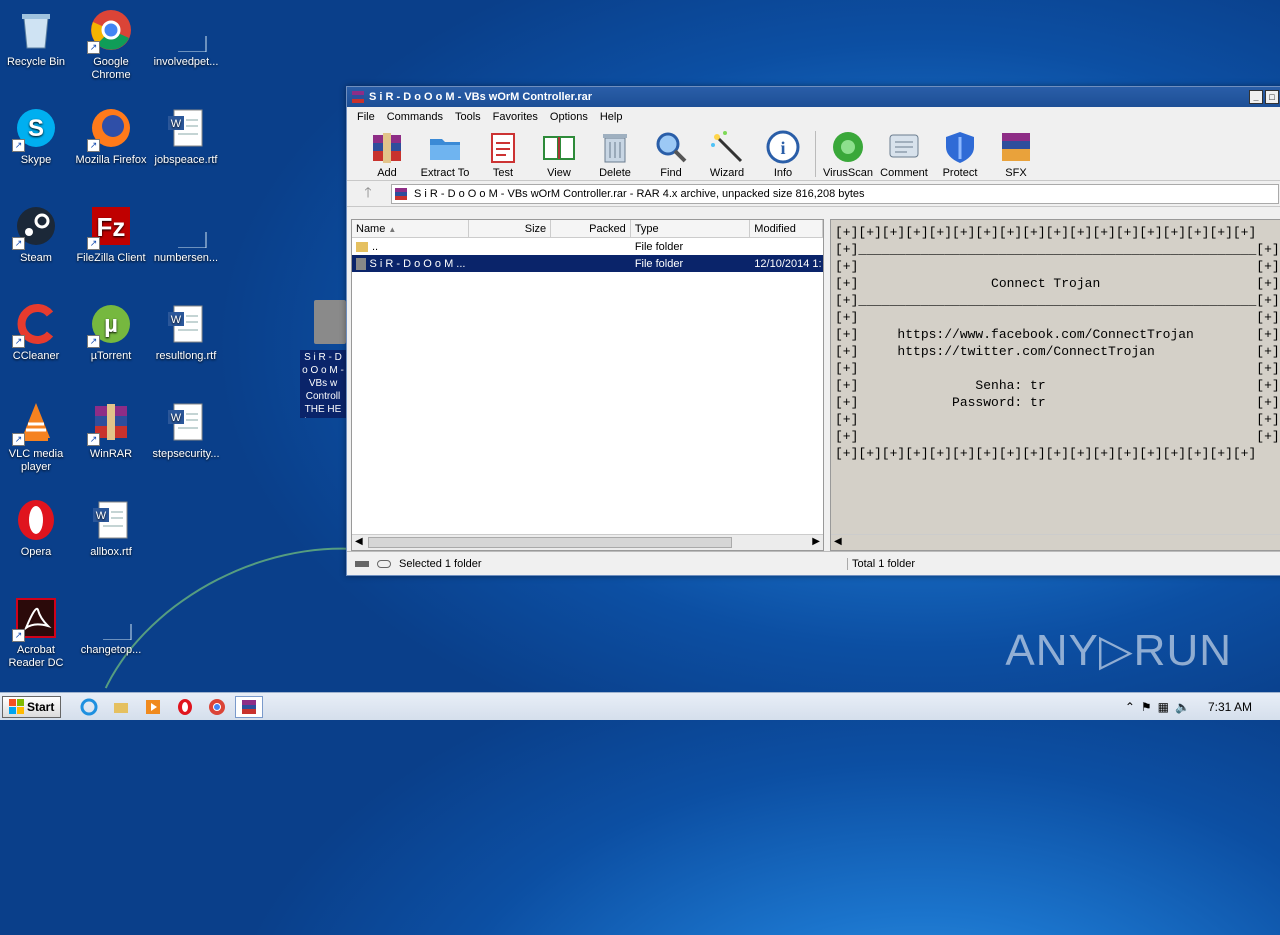  I want to click on delete-label: Delete, so click(615, 173).